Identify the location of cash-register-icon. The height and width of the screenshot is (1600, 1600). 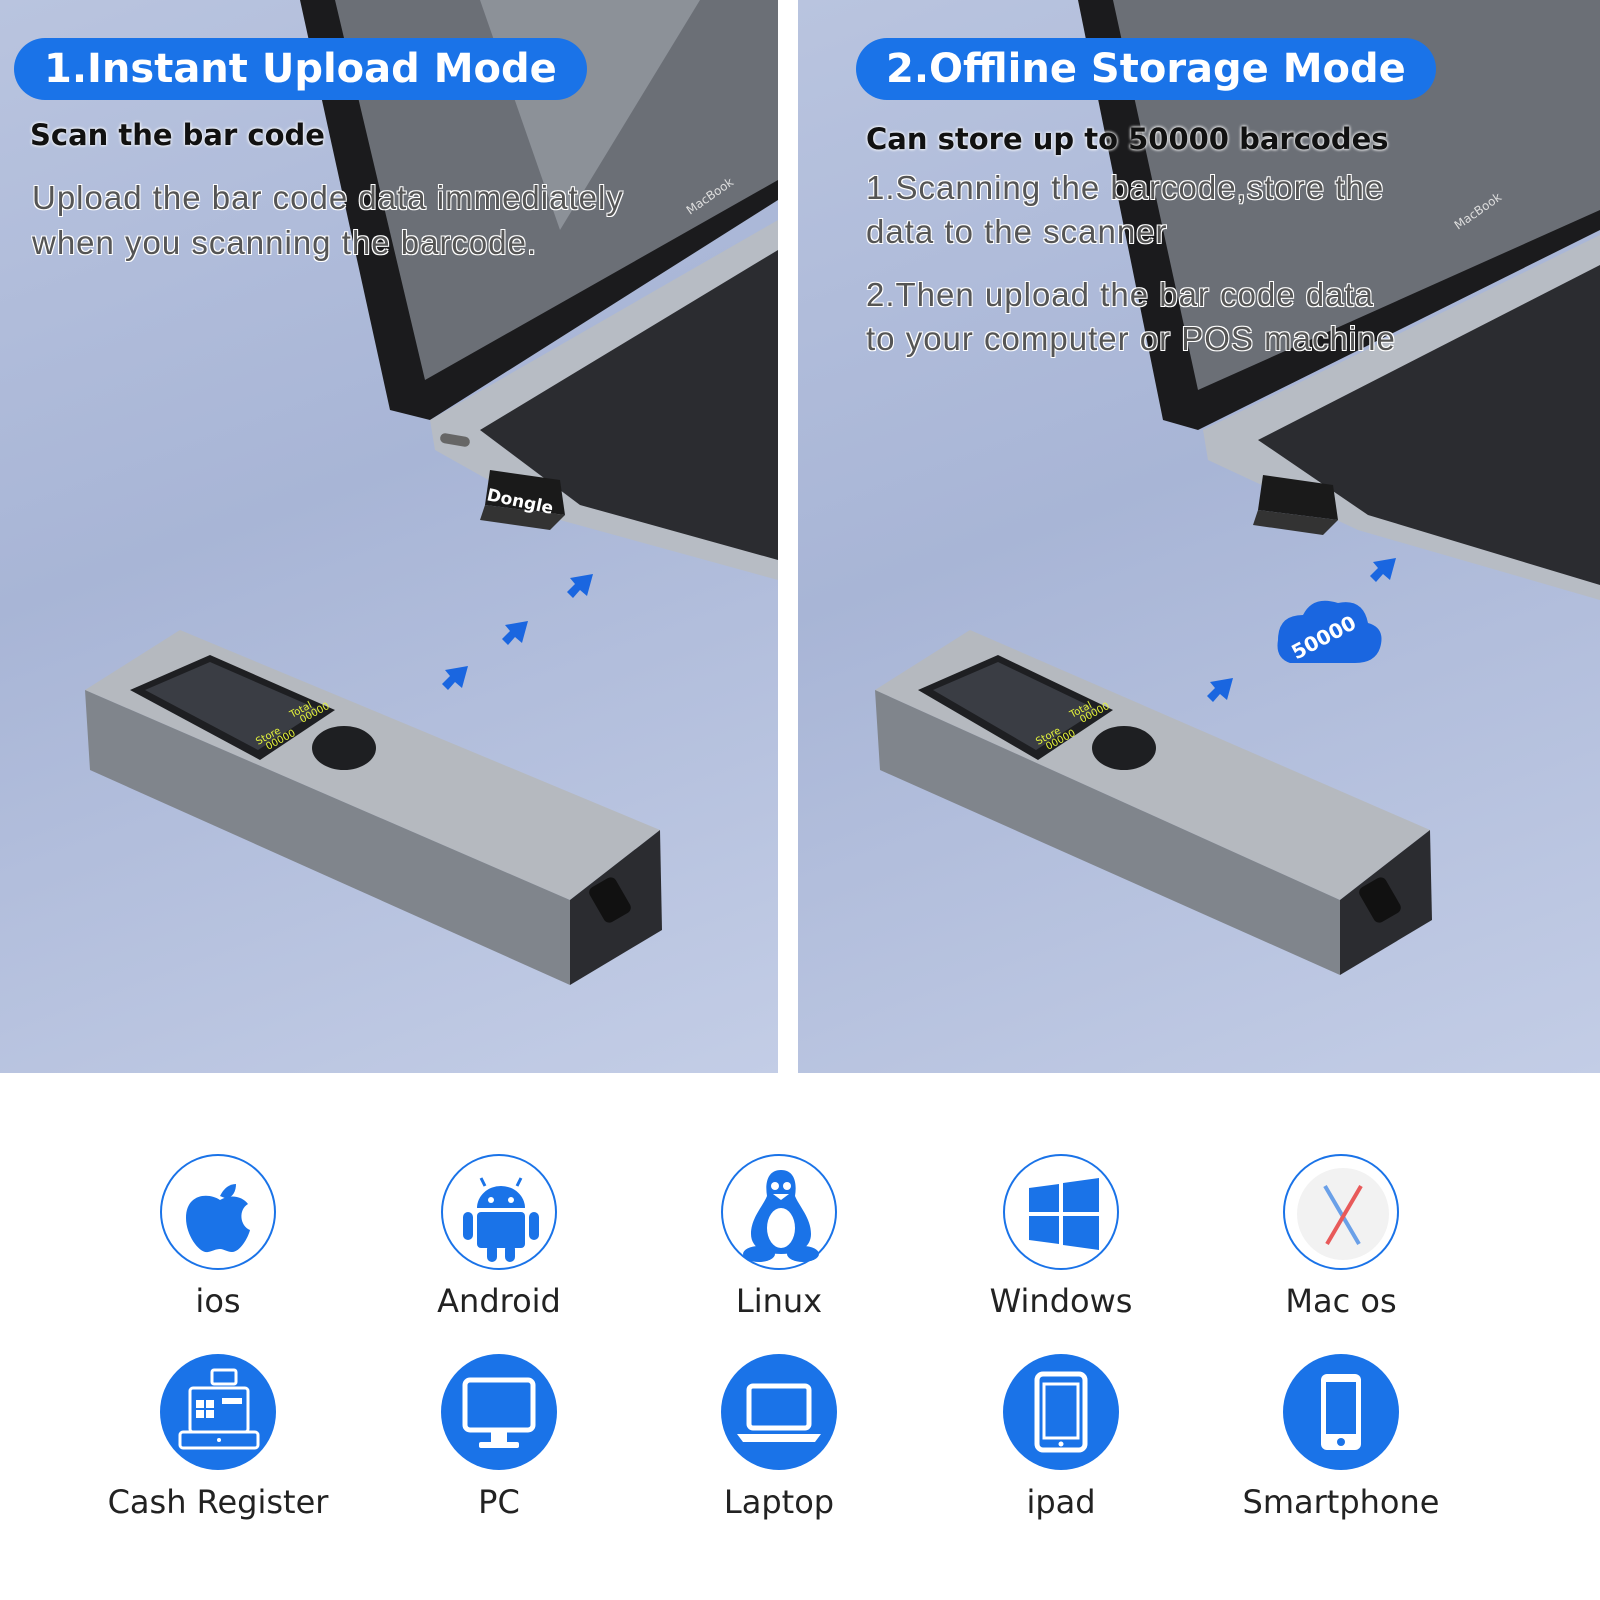
(218, 1412).